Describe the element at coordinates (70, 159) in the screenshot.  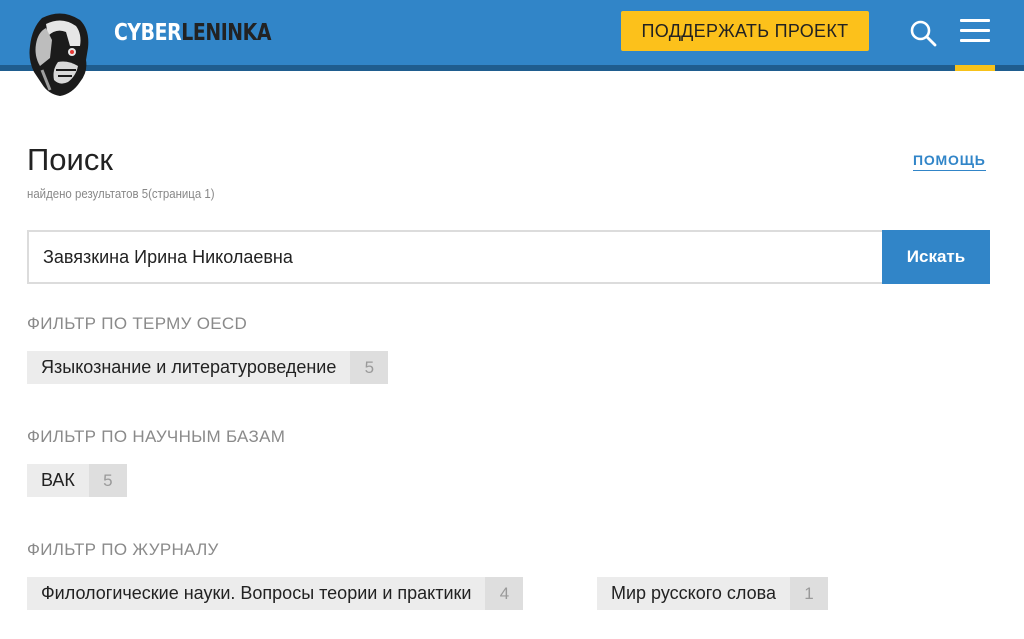
I see `page-title: Поиск` at that location.